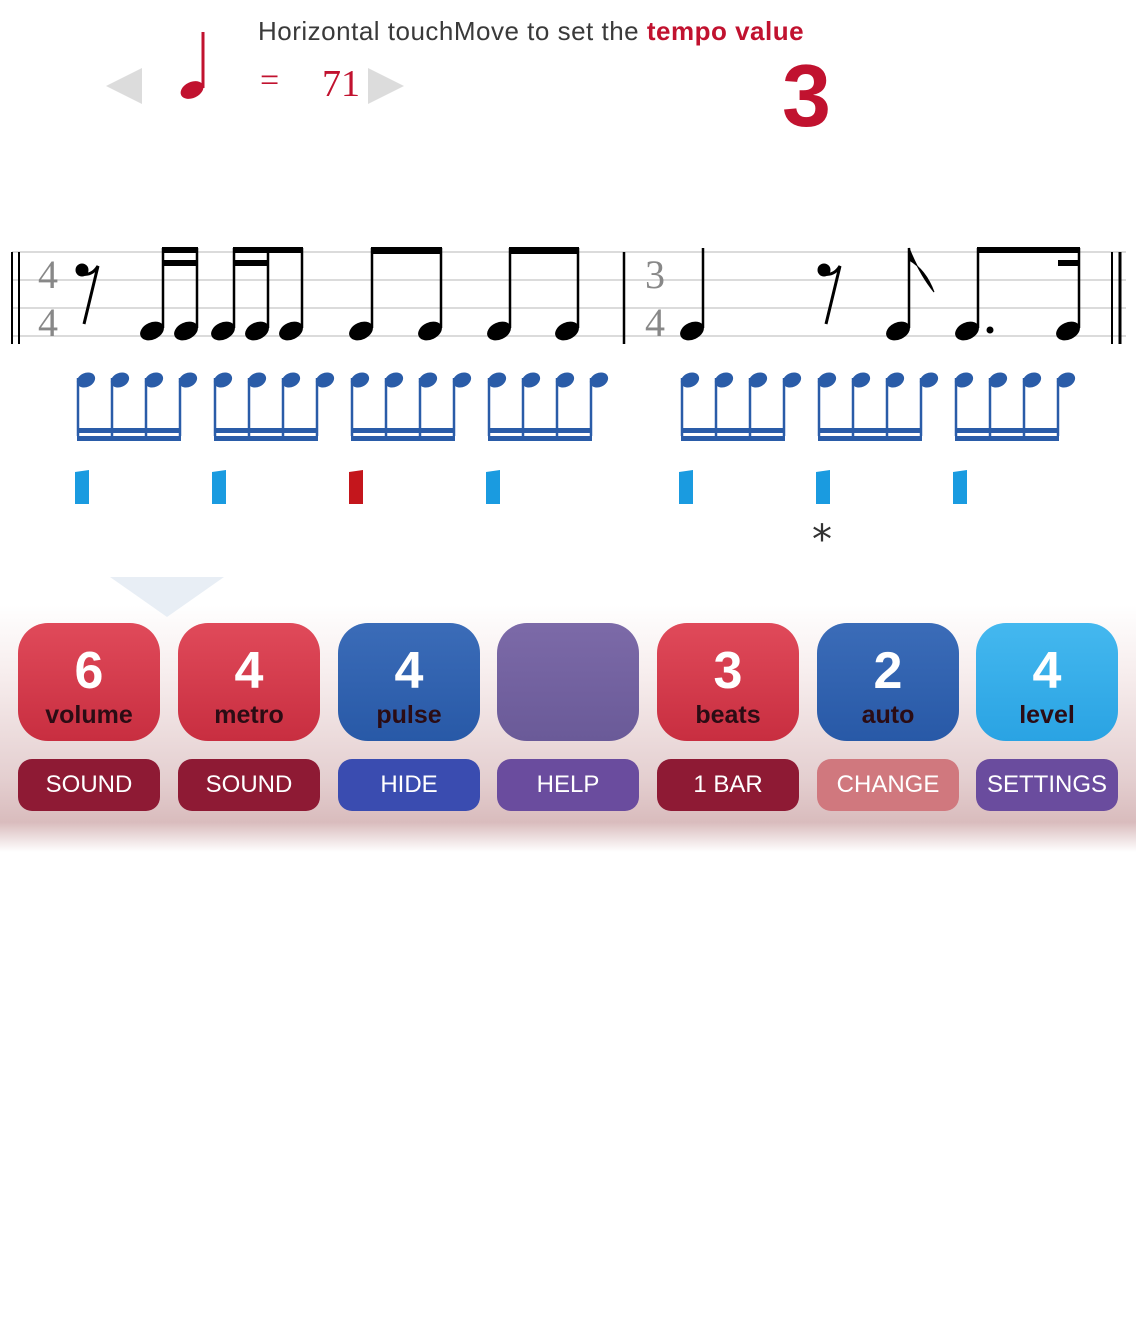 Image resolution: width=1136 pixels, height=1323 pixels. Describe the element at coordinates (409, 682) in the screenshot. I see `pulse-button: 4 pulse` at that location.